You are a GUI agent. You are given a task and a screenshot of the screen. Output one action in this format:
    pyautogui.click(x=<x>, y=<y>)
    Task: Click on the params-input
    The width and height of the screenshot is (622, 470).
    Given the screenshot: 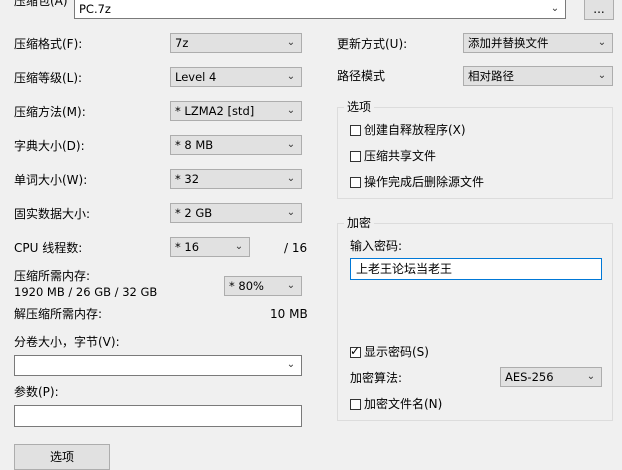 What is the action you would take?
    pyautogui.click(x=158, y=416)
    